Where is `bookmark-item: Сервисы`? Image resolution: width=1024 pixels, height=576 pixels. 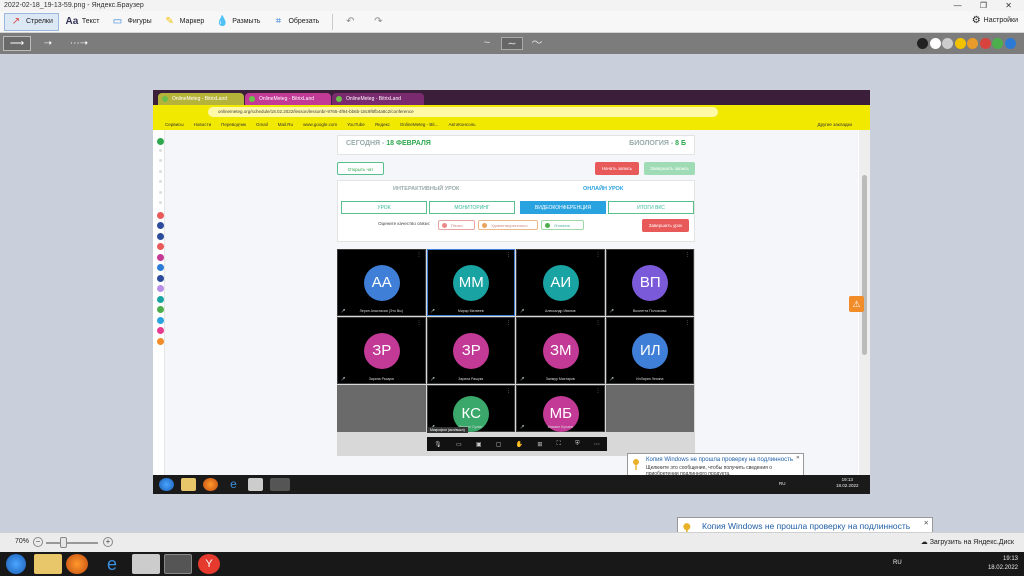
bookmark-item: Сервисы is located at coordinates (174, 124).